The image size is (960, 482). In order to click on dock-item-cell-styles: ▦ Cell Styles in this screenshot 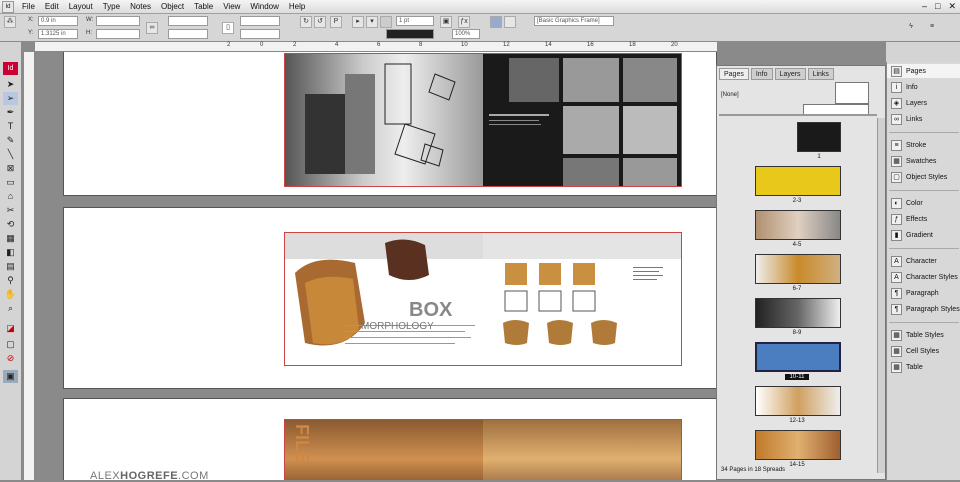, I will do `click(923, 351)`.